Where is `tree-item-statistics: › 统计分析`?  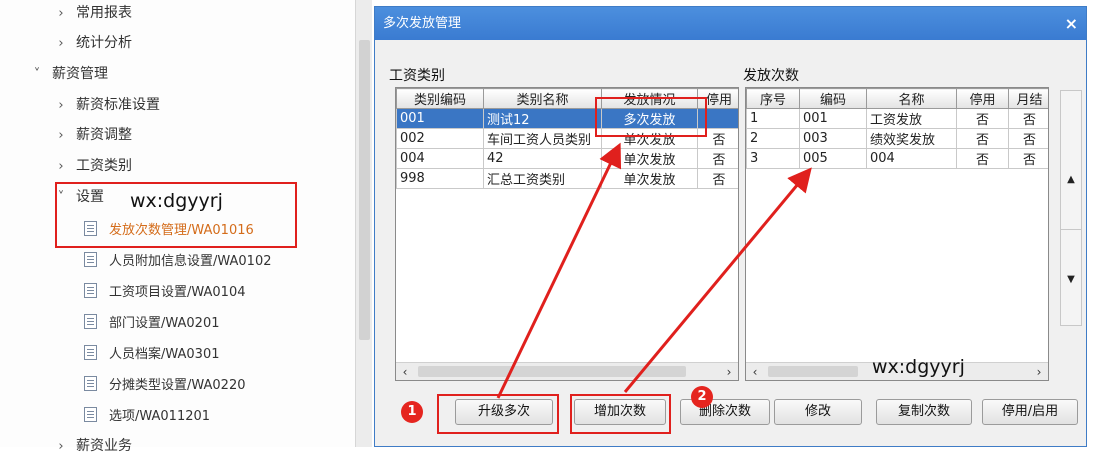
tree-item-statistics: › 统计分析 is located at coordinates (92, 43).